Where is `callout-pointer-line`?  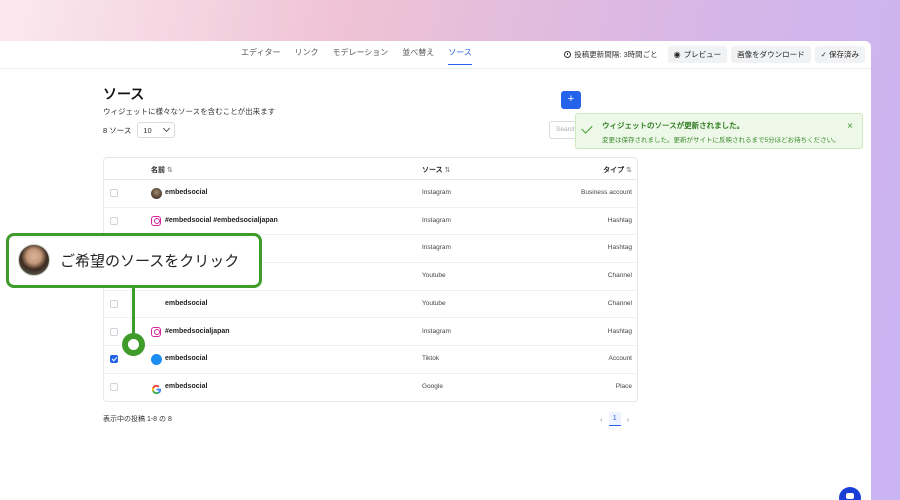
callout-pointer-line is located at coordinates (133, 312).